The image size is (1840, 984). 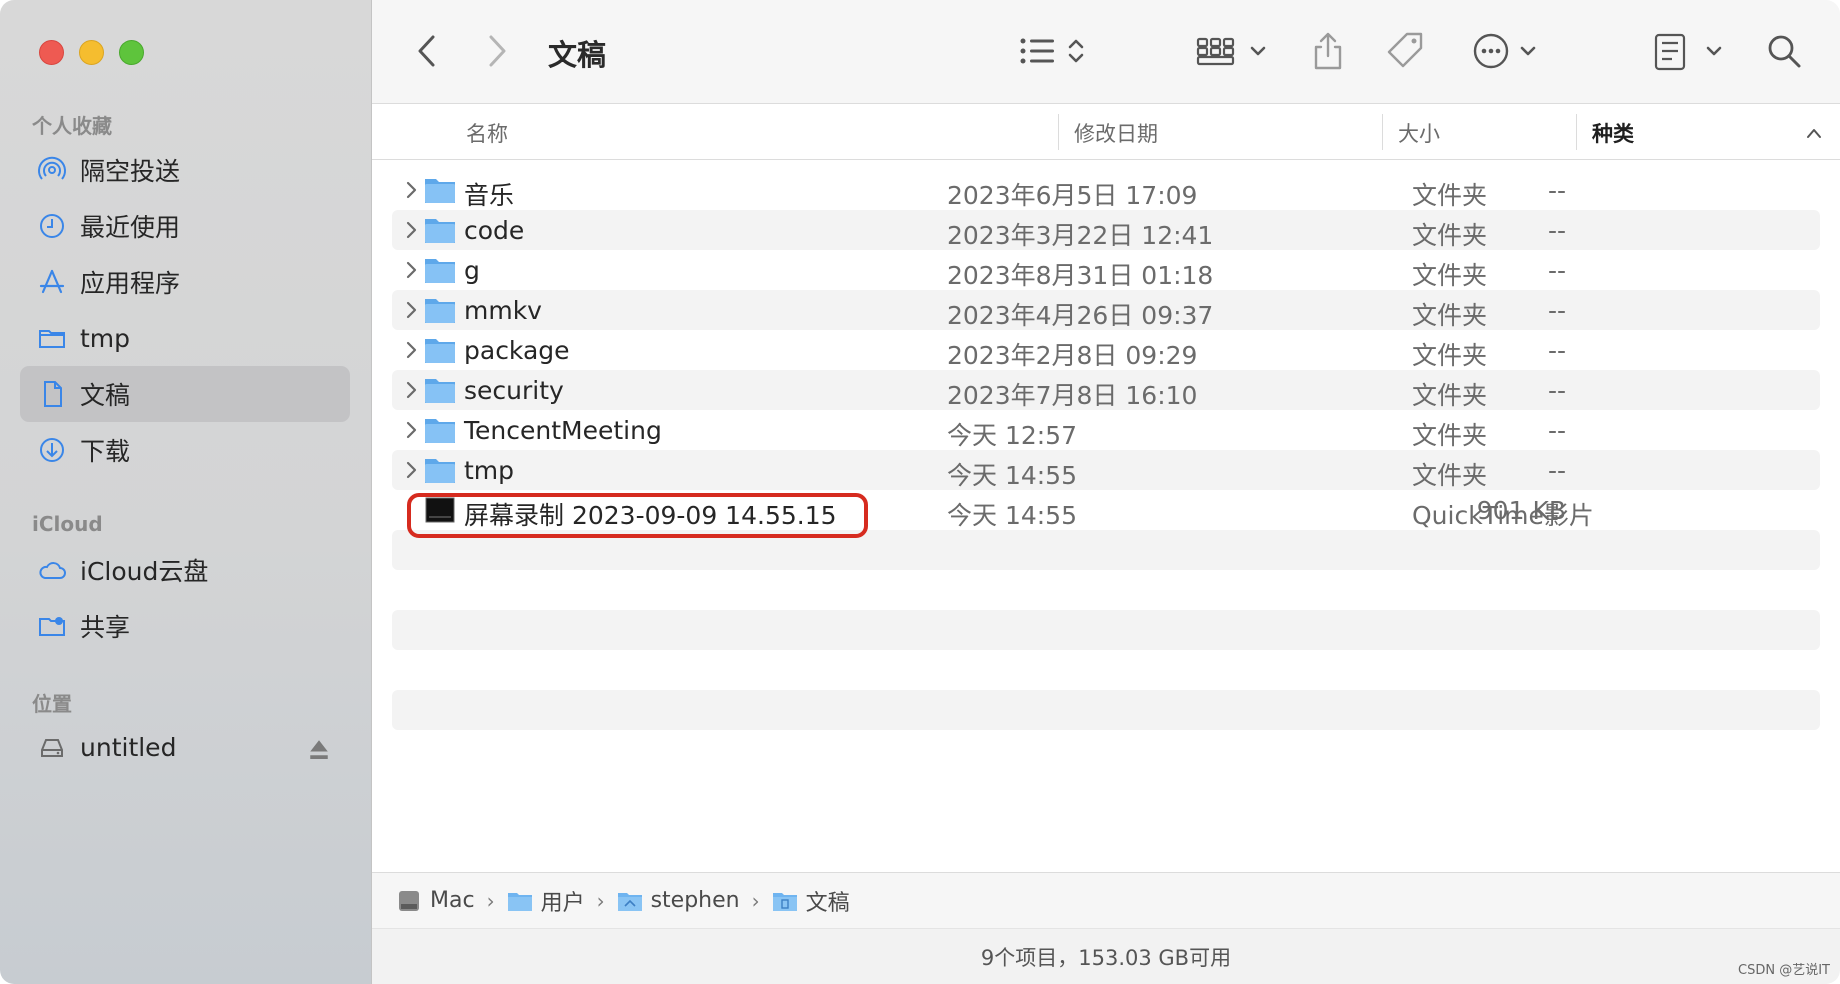 What do you see at coordinates (427, 51) in the screenshot?
I see `back-button` at bounding box center [427, 51].